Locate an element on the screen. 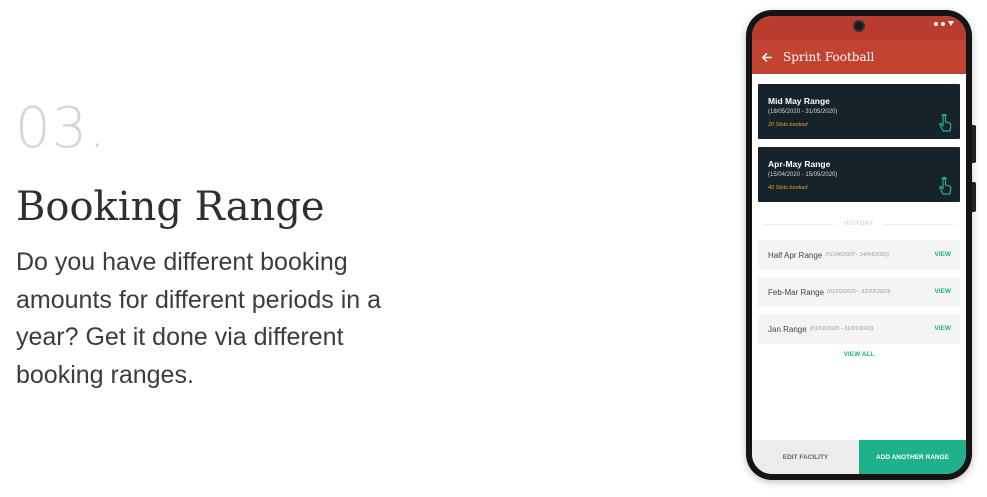  bottom-action-bar: EDIT FACILITY ADD ANOTHER RANGE is located at coordinates (859, 457).